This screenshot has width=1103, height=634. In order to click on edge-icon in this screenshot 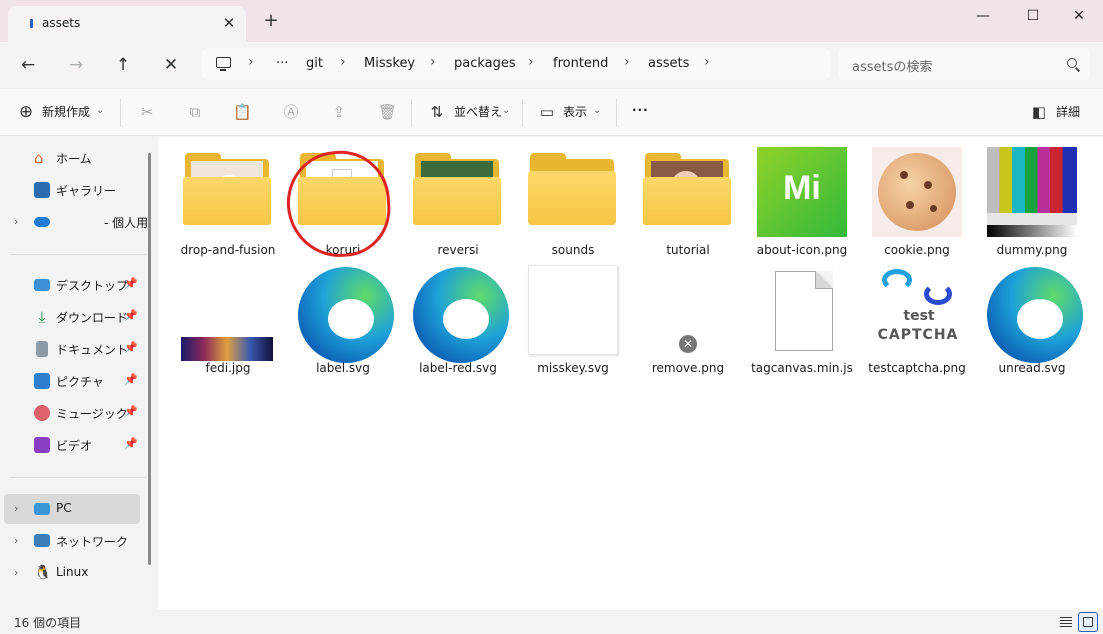, I will do `click(461, 314)`.